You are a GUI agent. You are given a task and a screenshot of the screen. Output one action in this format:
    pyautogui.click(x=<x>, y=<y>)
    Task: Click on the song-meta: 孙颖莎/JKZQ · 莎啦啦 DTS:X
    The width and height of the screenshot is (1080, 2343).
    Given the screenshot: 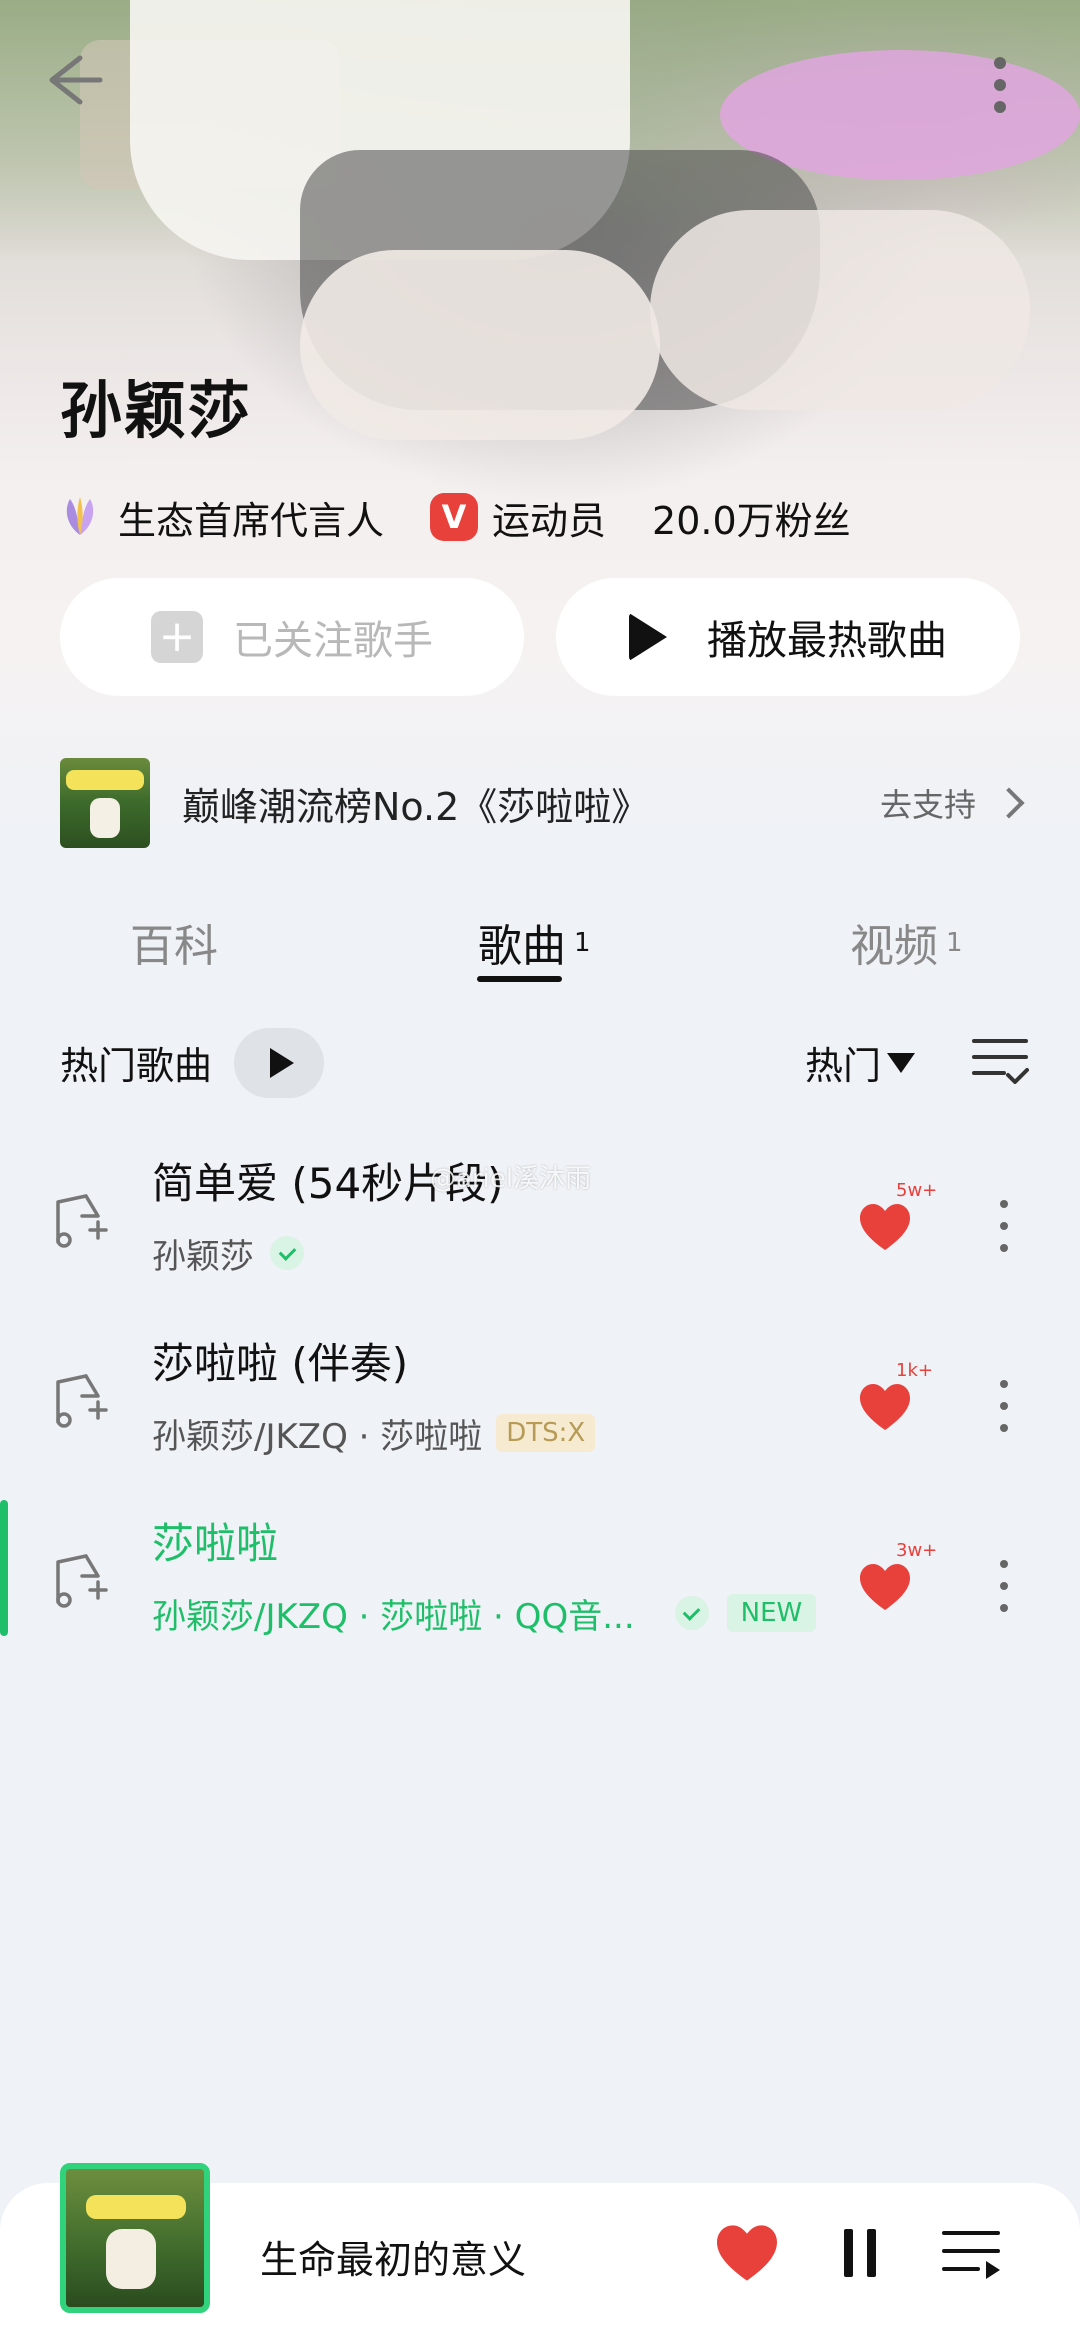 What is the action you would take?
    pyautogui.click(x=374, y=1433)
    